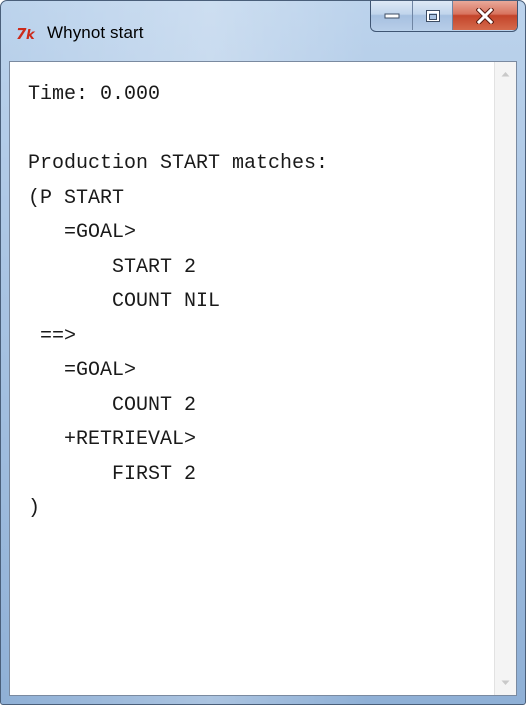 Image resolution: width=526 pixels, height=705 pixels. I want to click on scroll-down-button, so click(505, 683).